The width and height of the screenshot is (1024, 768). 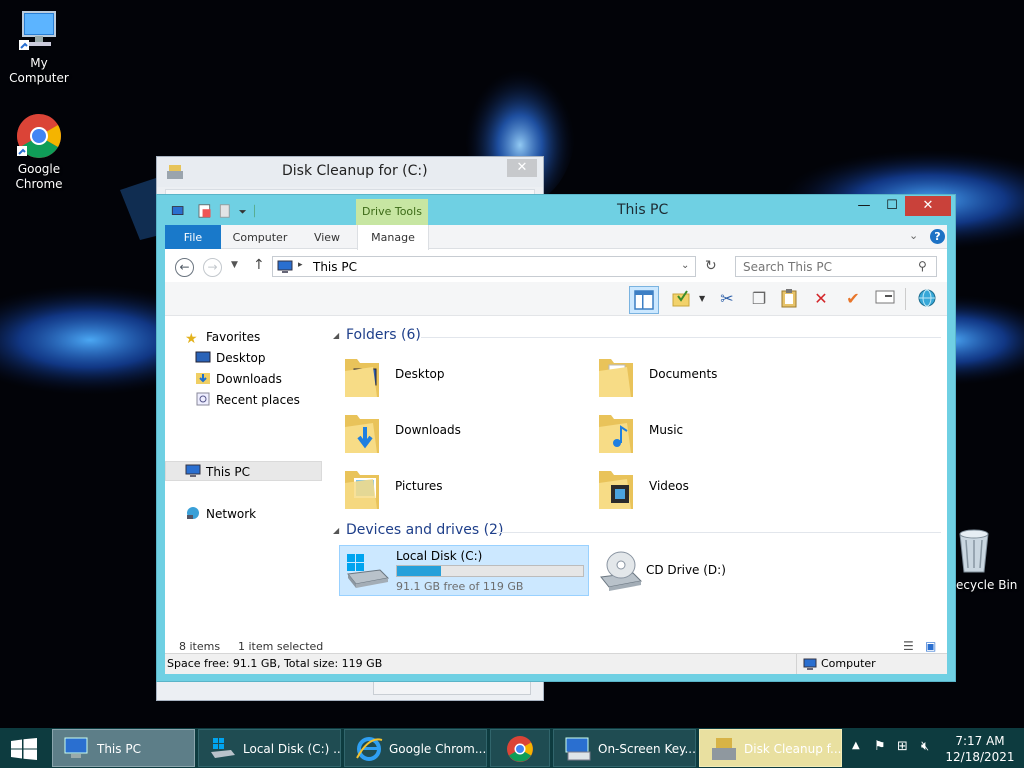 I want to click on paste-button, so click(x=789, y=299).